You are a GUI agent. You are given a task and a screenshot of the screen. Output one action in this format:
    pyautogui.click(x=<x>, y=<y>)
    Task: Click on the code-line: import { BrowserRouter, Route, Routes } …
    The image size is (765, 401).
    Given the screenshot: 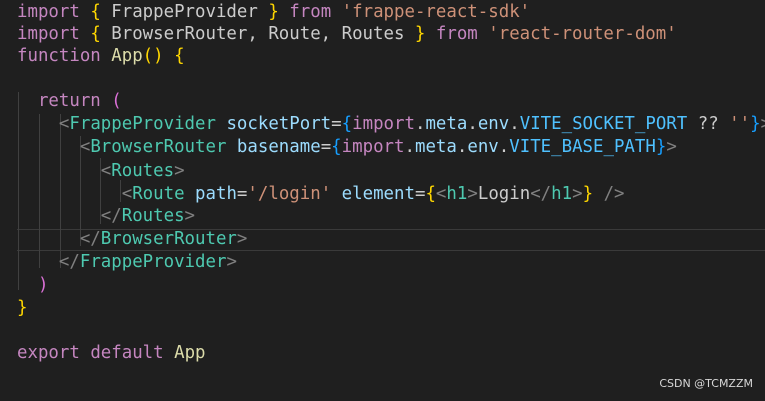 What is the action you would take?
    pyautogui.click(x=347, y=34)
    